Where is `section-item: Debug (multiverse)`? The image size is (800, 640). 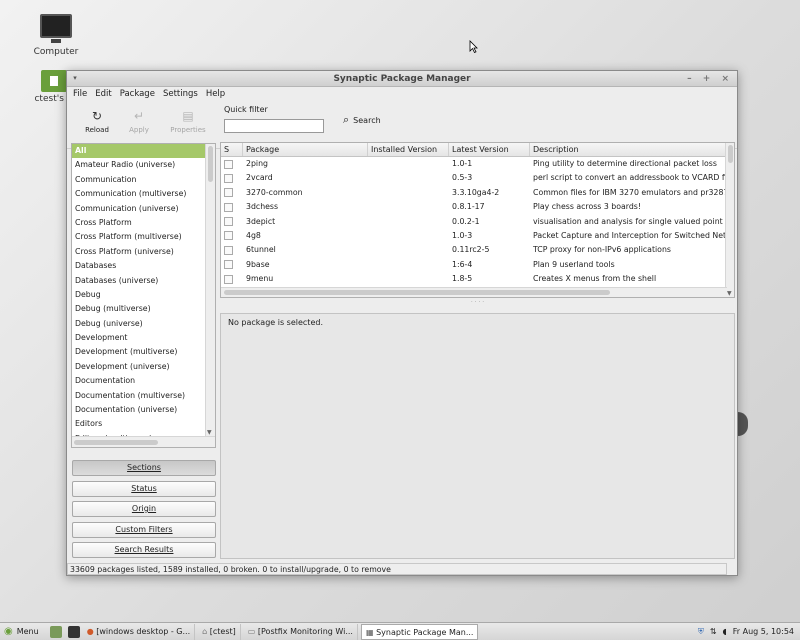
section-item: Debug (multiverse) is located at coordinates (138, 309).